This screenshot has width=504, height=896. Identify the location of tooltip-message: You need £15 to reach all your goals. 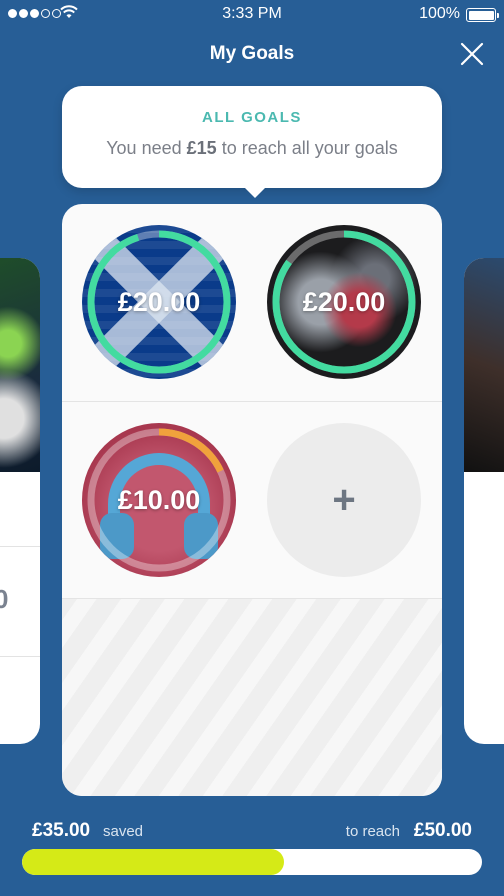
(252, 148).